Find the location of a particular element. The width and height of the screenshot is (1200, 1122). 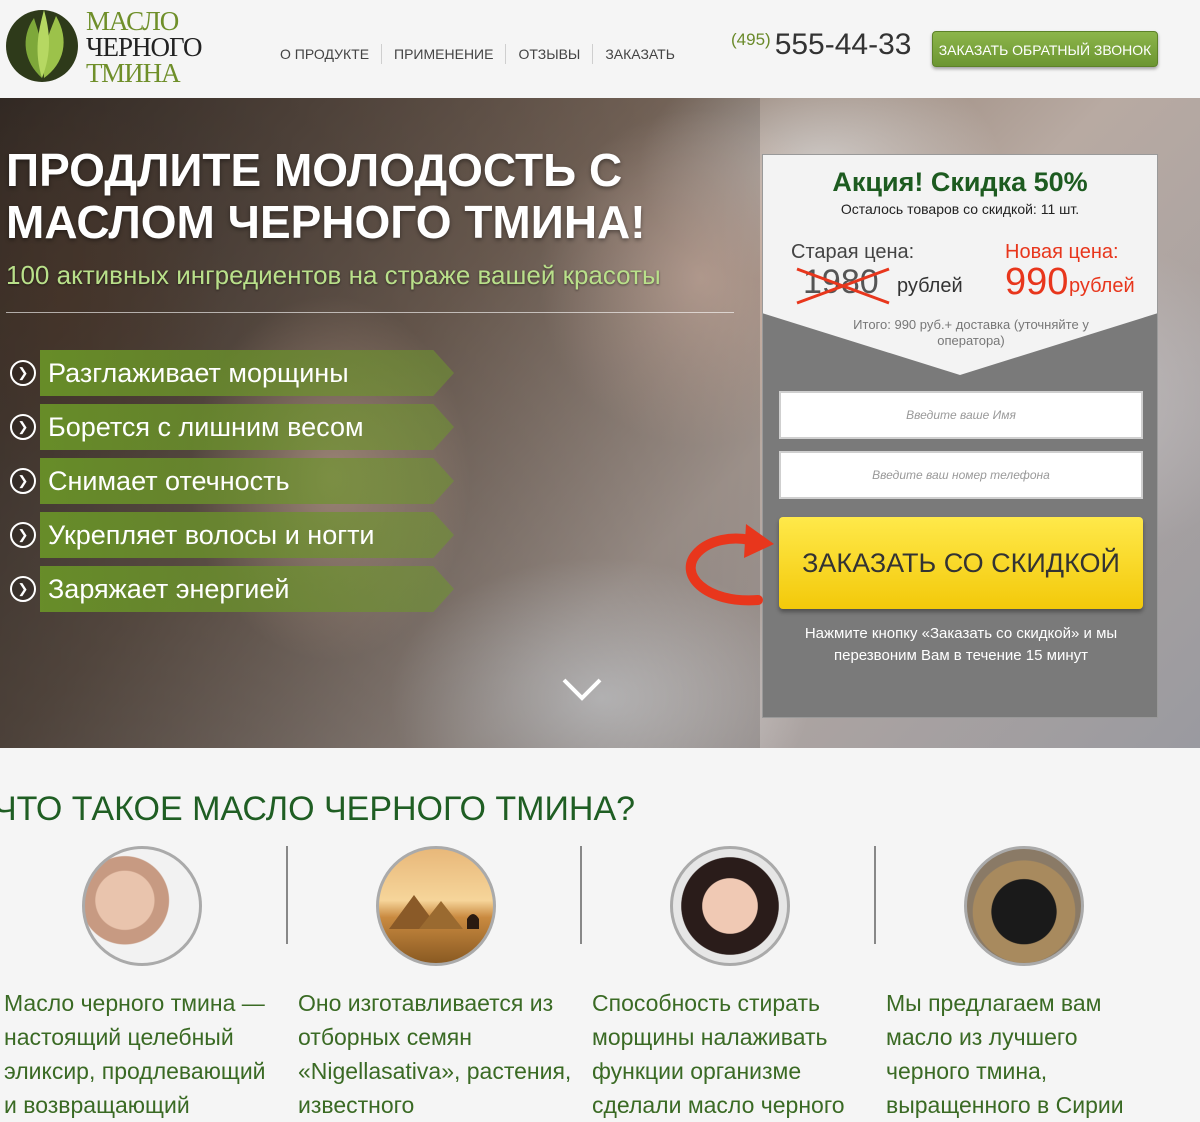

leaf-logo-icon is located at coordinates (42, 46).